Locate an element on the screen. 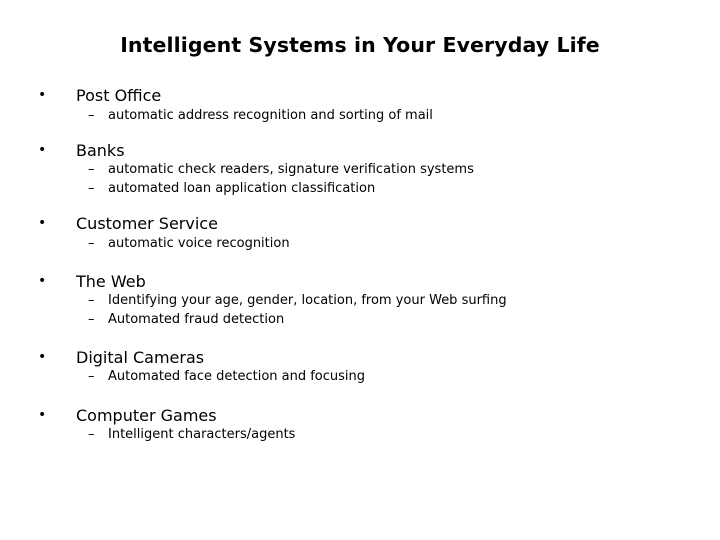  sub-item: Automated face detection and focusing is located at coordinates (237, 376).